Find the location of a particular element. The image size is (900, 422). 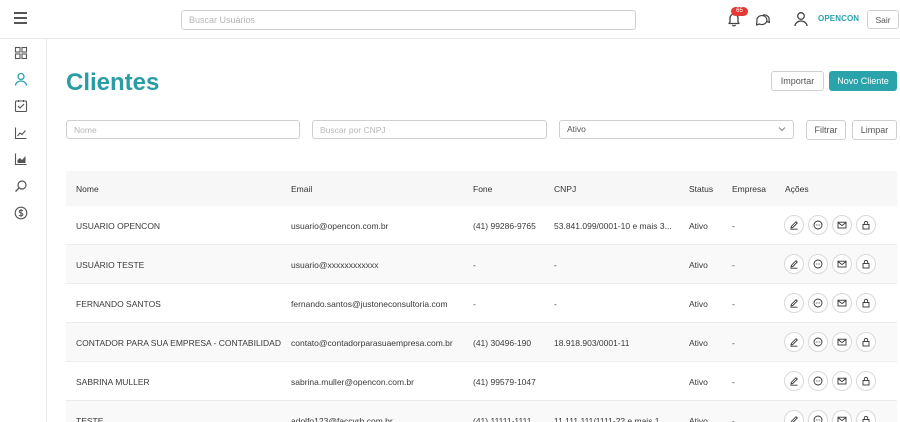

header-email: Email is located at coordinates (301, 189).